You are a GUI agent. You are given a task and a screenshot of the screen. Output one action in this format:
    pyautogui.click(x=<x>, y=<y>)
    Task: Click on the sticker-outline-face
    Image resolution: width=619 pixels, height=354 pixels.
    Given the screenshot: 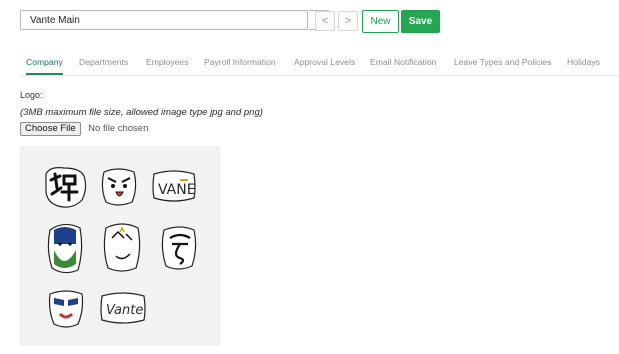 What is the action you would take?
    pyautogui.click(x=122, y=247)
    